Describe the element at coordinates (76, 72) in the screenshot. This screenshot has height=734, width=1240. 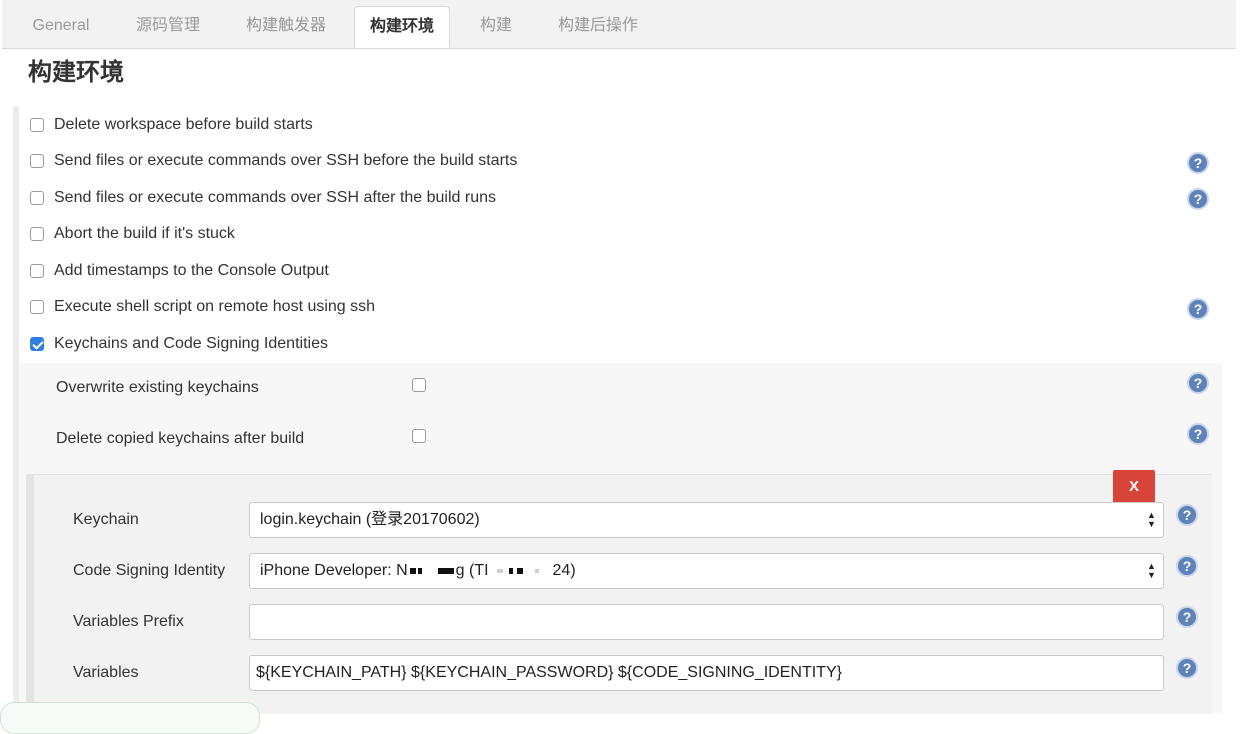
I see `page-title: 构建环境` at that location.